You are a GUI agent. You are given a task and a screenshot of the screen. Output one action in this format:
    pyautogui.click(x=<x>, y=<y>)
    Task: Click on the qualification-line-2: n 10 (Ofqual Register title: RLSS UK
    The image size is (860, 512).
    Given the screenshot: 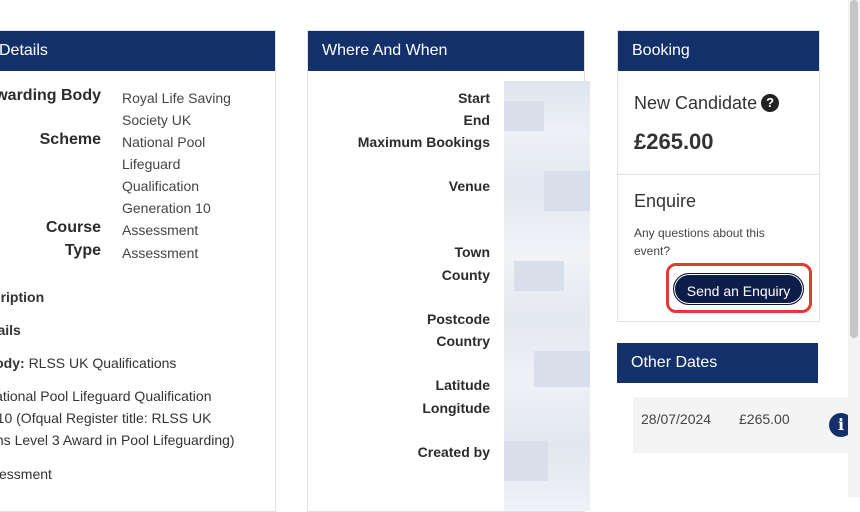 What is the action you would take?
    pyautogui.click(x=106, y=418)
    